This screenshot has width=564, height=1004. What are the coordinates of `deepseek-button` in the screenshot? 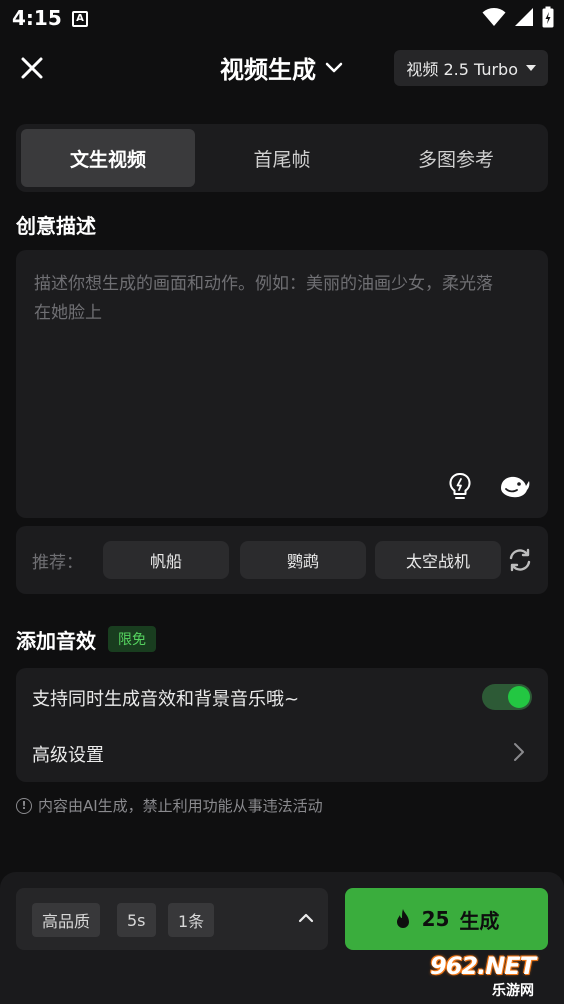 It's located at (515, 486).